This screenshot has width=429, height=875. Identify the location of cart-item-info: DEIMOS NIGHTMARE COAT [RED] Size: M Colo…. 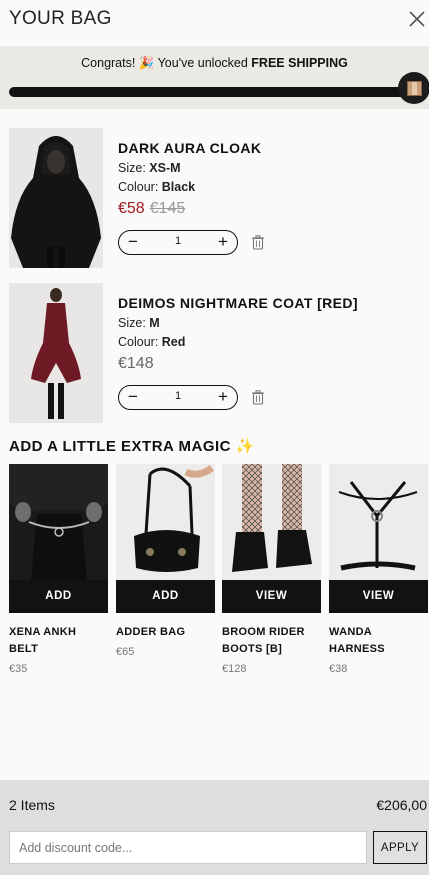
(238, 334).